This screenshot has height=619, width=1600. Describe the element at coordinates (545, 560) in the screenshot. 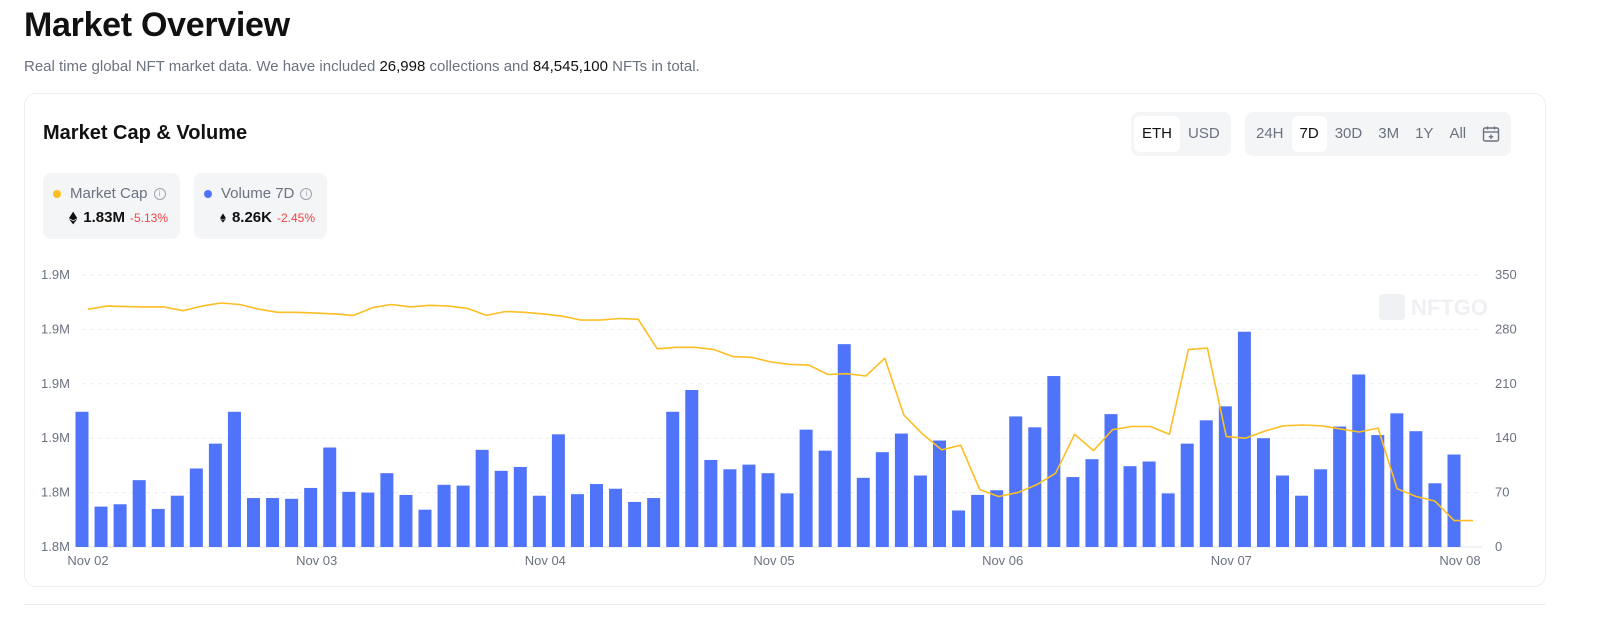

I see `x-tick-label: Nov 04` at that location.